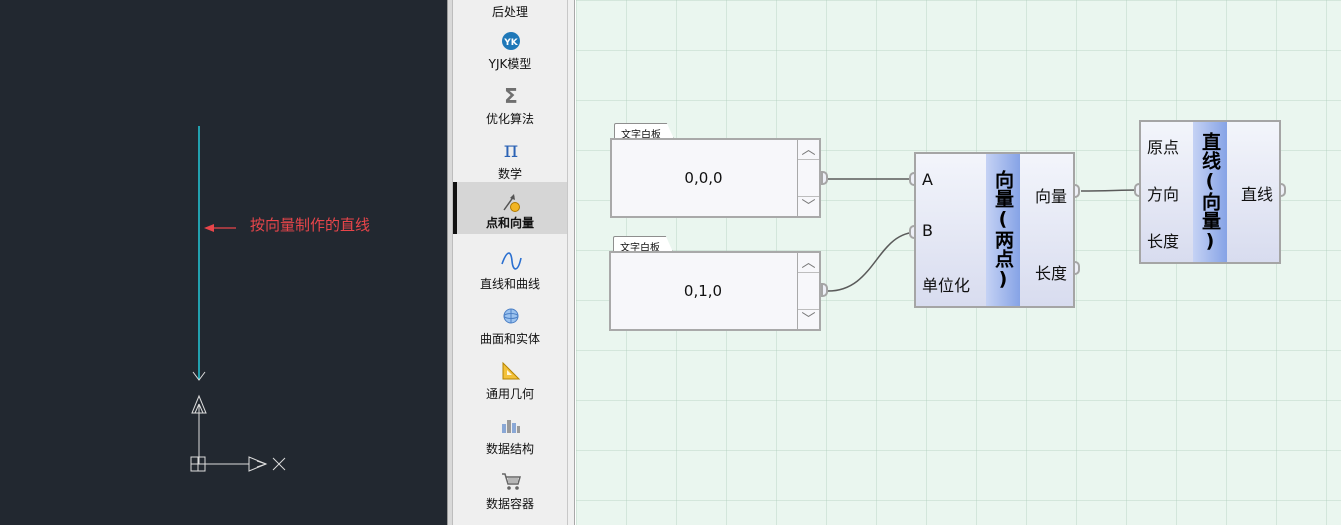 The height and width of the screenshot is (525, 1341). I want to click on category-point-vector: 点和向量, so click(510, 208).